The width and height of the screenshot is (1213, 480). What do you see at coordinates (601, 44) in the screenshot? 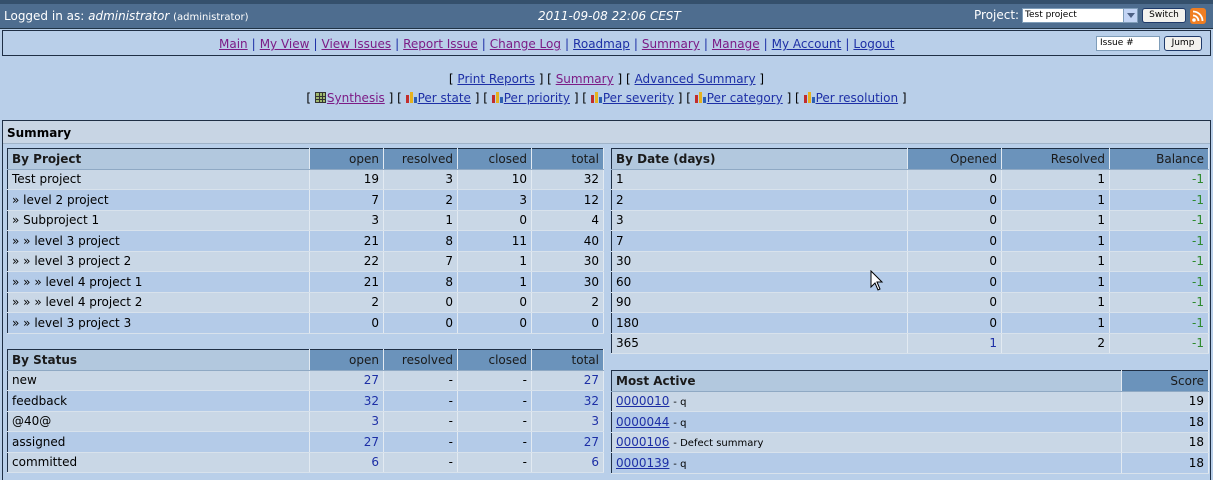
I see `menu-roadmap: Roadmap` at bounding box center [601, 44].